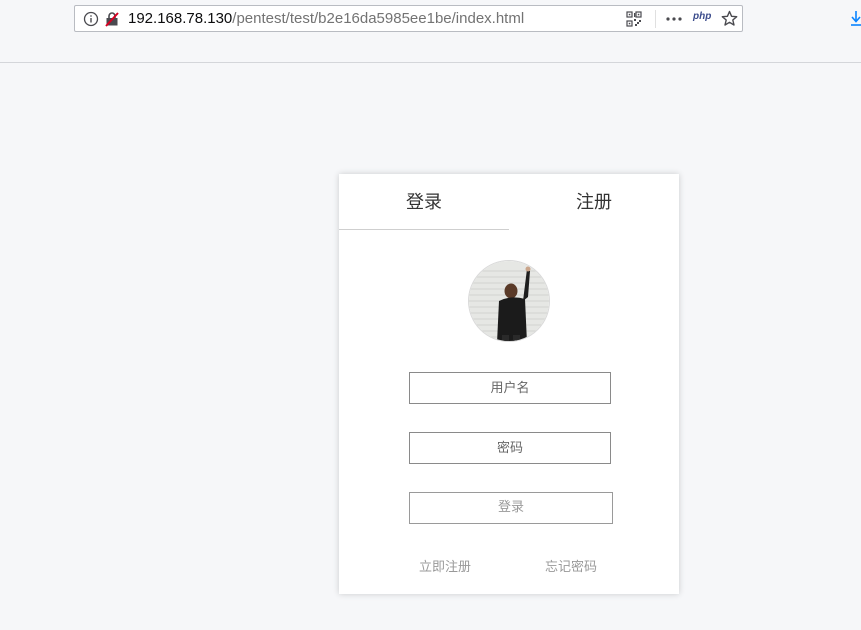 The image size is (861, 630). What do you see at coordinates (856, 19) in the screenshot?
I see `download-icon` at bounding box center [856, 19].